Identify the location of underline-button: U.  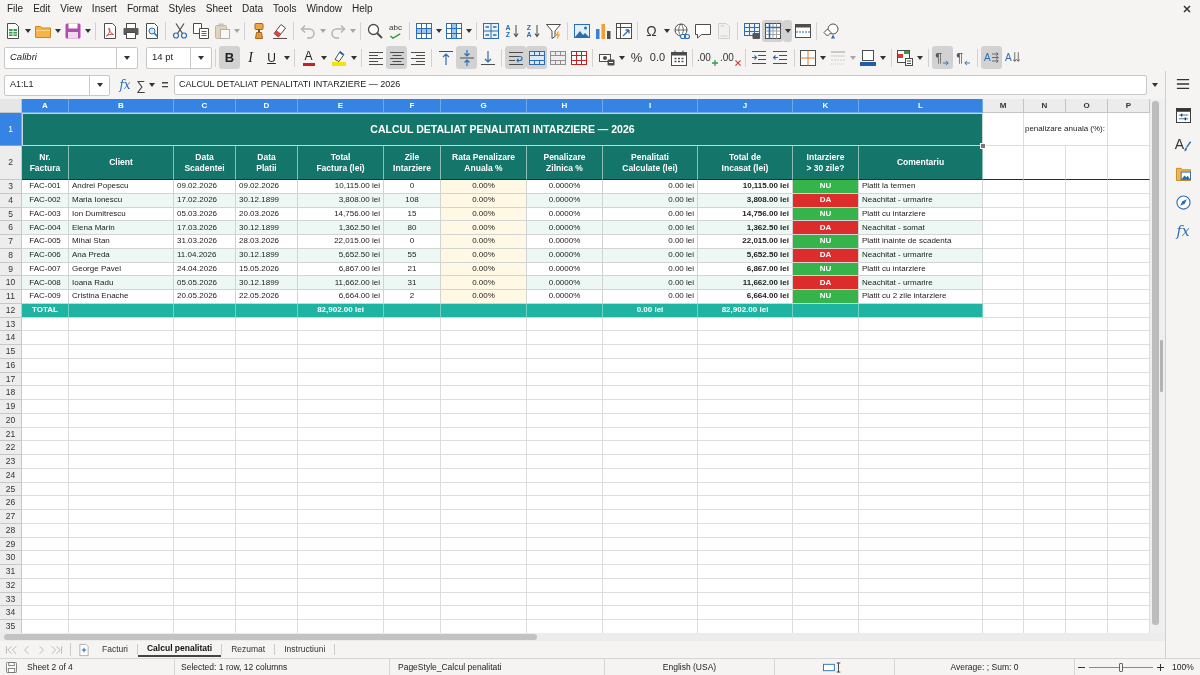
(271, 57).